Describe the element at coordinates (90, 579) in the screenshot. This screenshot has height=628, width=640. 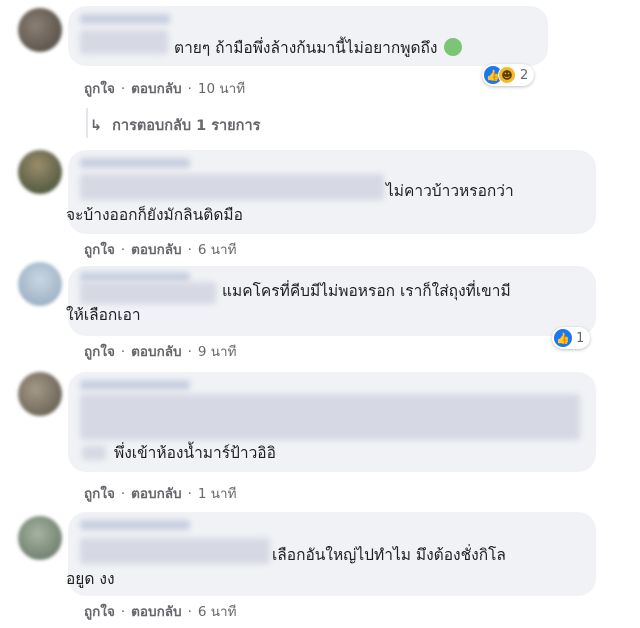
I see `comment-text: อยูด งง` at that location.